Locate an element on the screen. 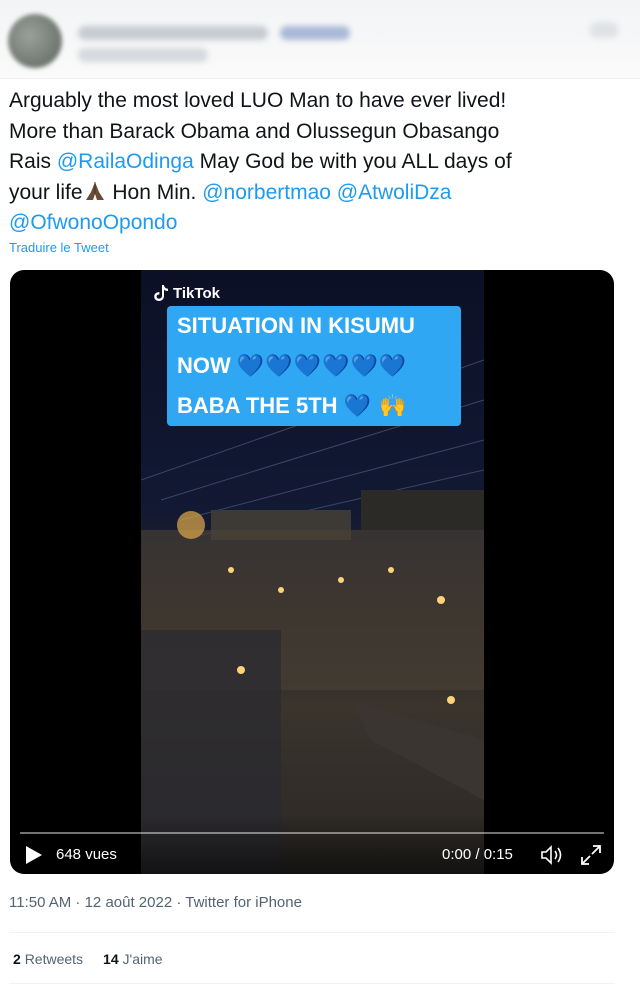  volume-icon is located at coordinates (552, 855).